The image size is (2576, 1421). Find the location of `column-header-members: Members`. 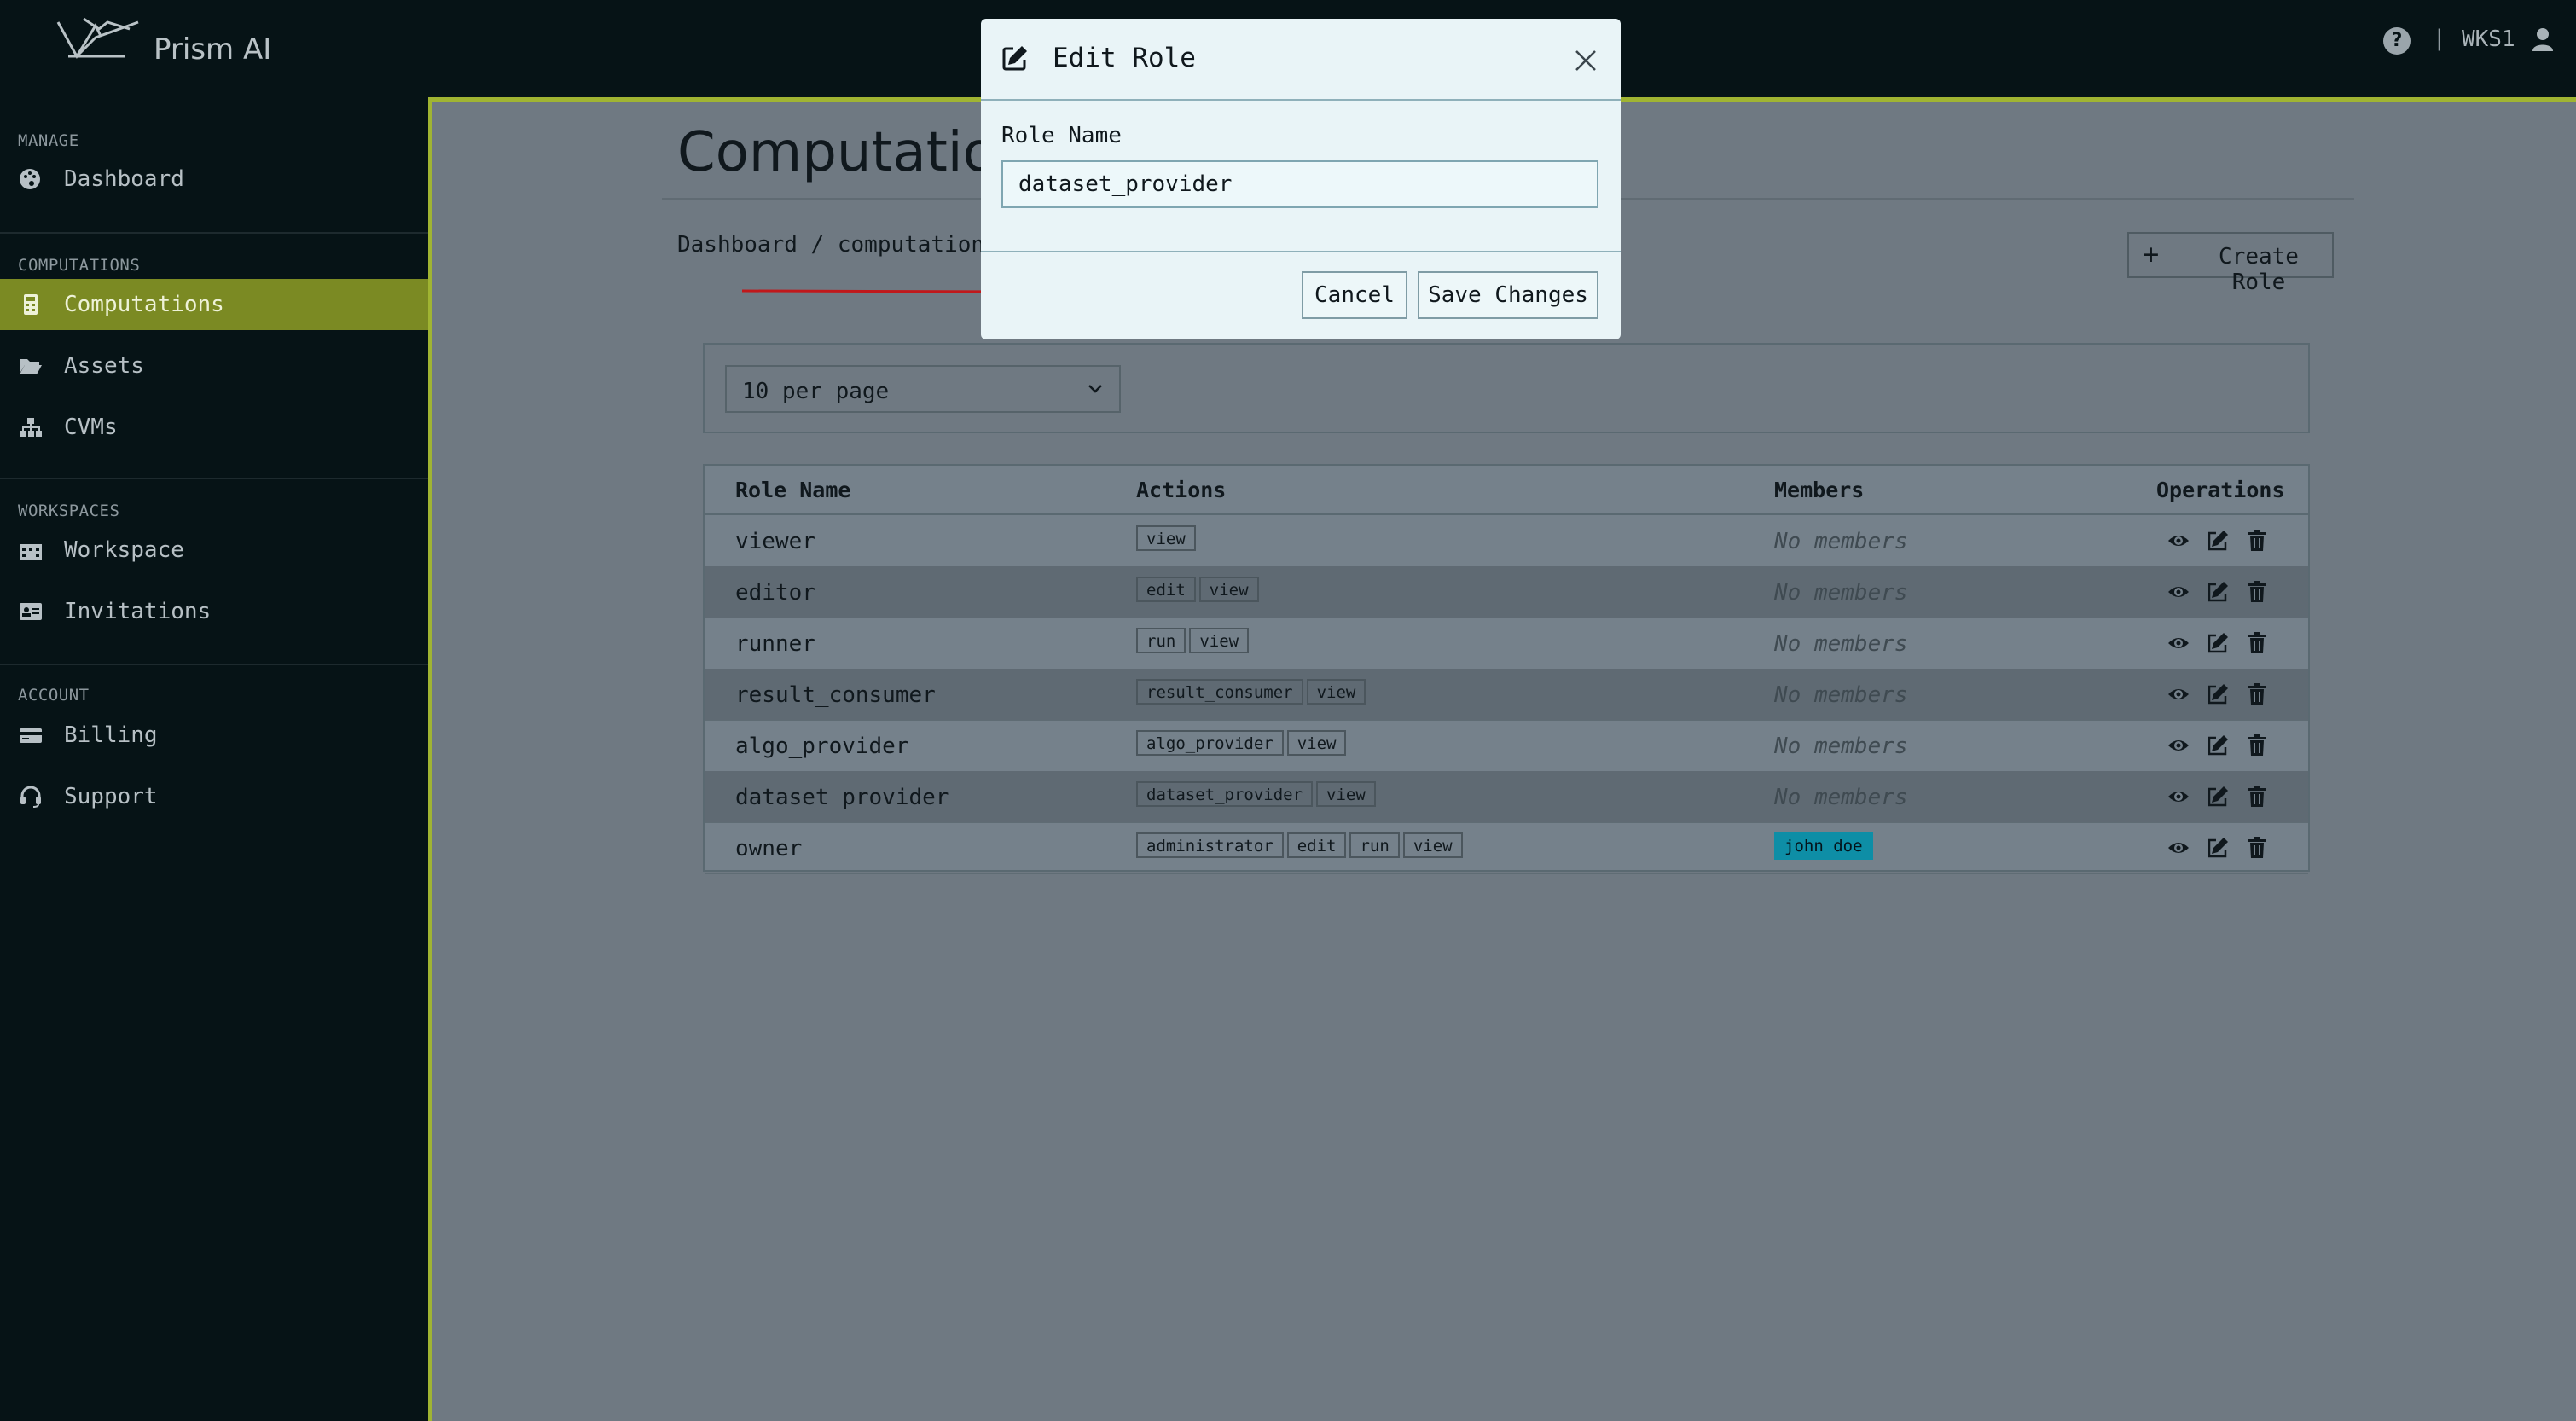

column-header-members: Members is located at coordinates (1819, 490).